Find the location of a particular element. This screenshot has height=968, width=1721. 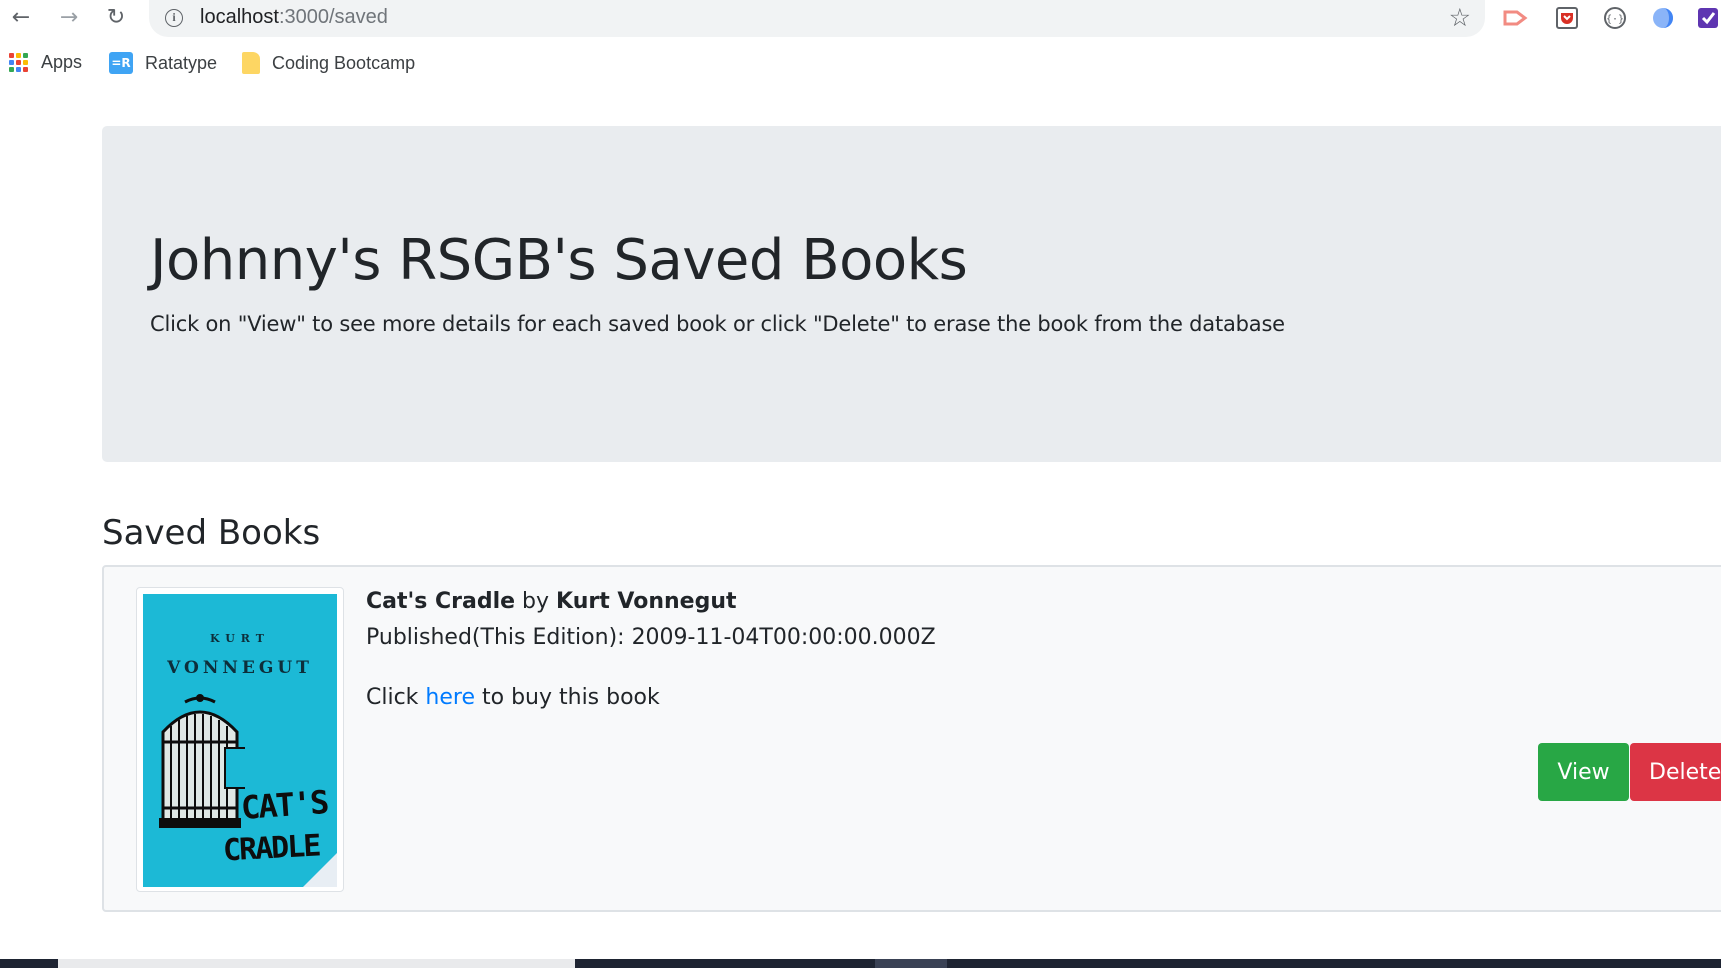

extension-checkbox-icon is located at coordinates (1707, 18).